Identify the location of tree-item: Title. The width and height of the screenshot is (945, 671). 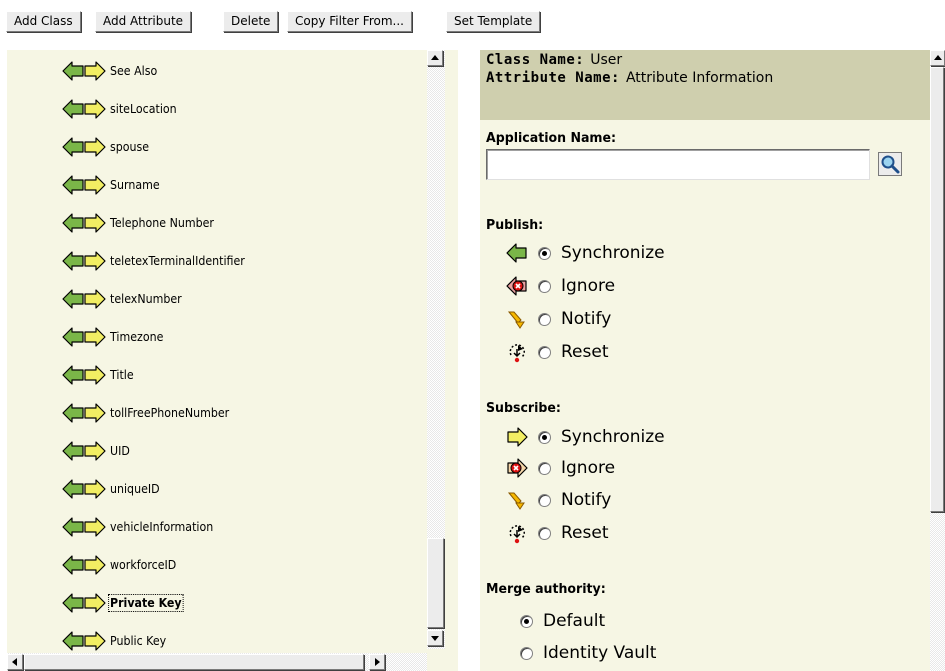
(99, 375).